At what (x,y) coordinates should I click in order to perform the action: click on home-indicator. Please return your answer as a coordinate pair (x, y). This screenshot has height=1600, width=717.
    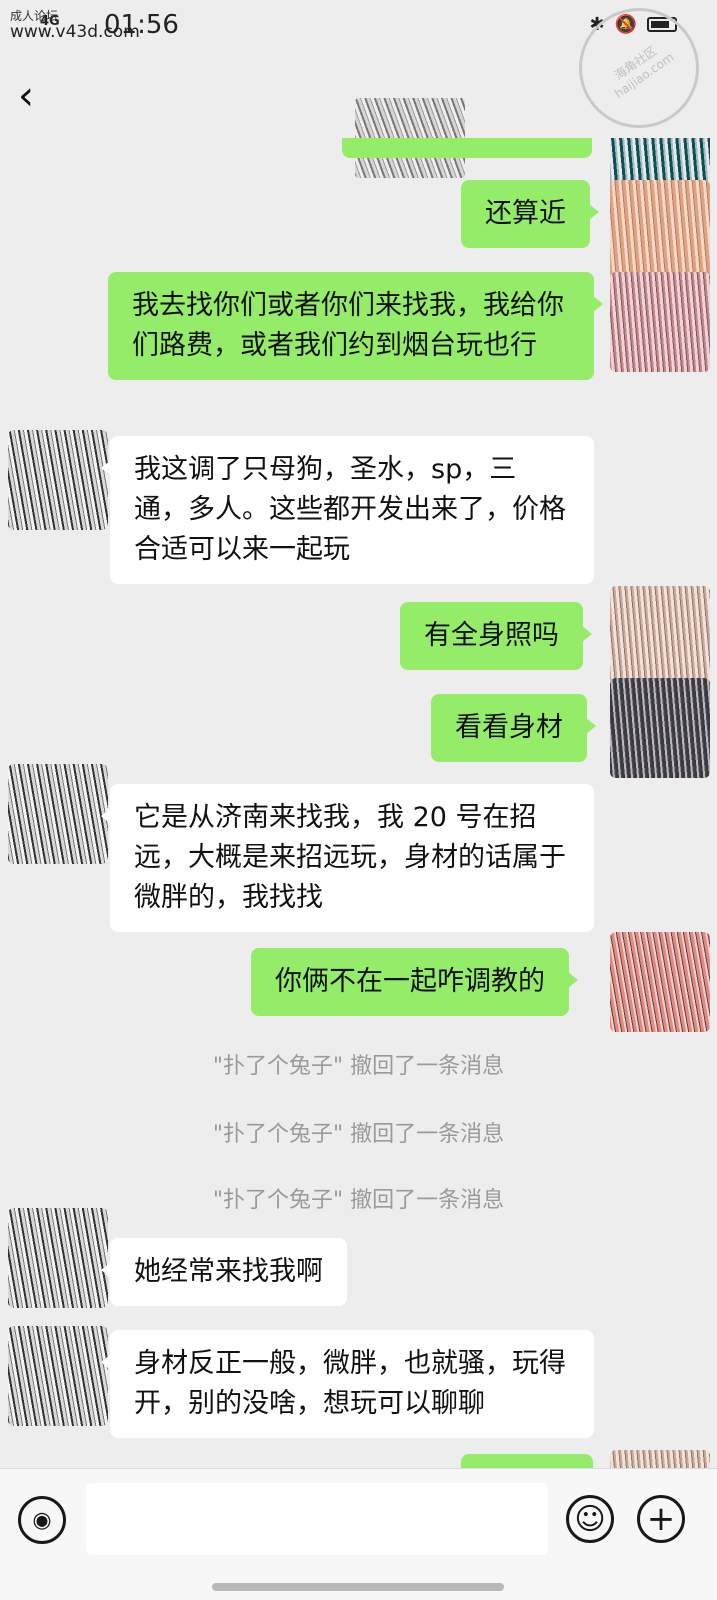
    Looking at the image, I should click on (358, 1587).